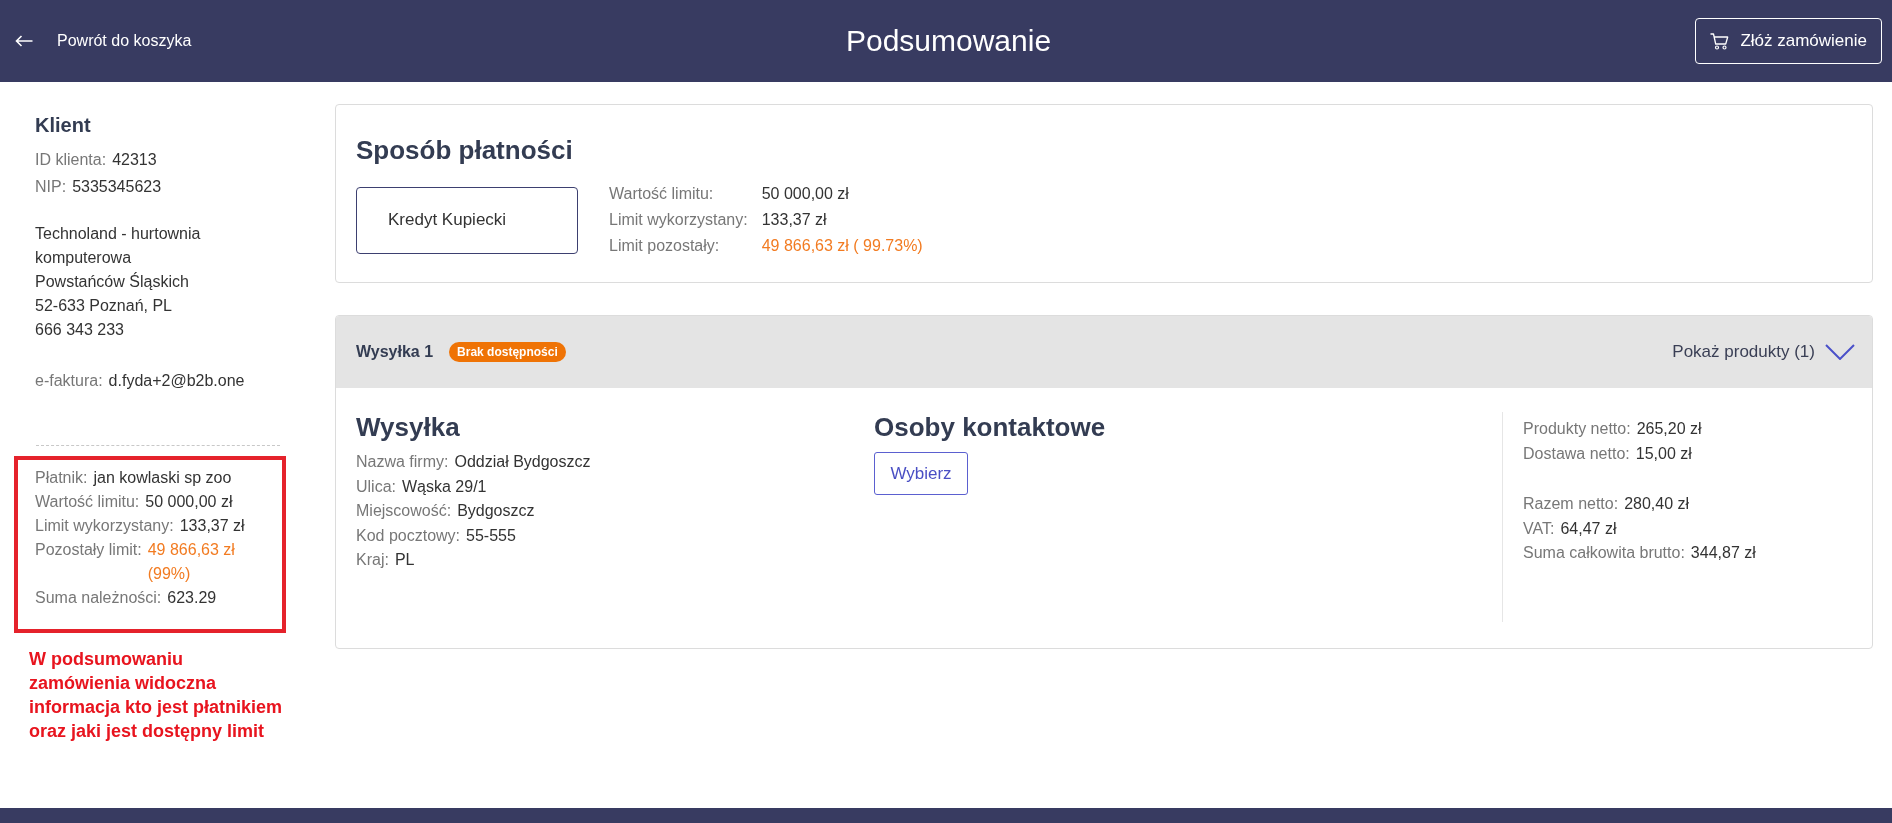 This screenshot has width=1892, height=823. I want to click on field-value: 42313, so click(134, 159).